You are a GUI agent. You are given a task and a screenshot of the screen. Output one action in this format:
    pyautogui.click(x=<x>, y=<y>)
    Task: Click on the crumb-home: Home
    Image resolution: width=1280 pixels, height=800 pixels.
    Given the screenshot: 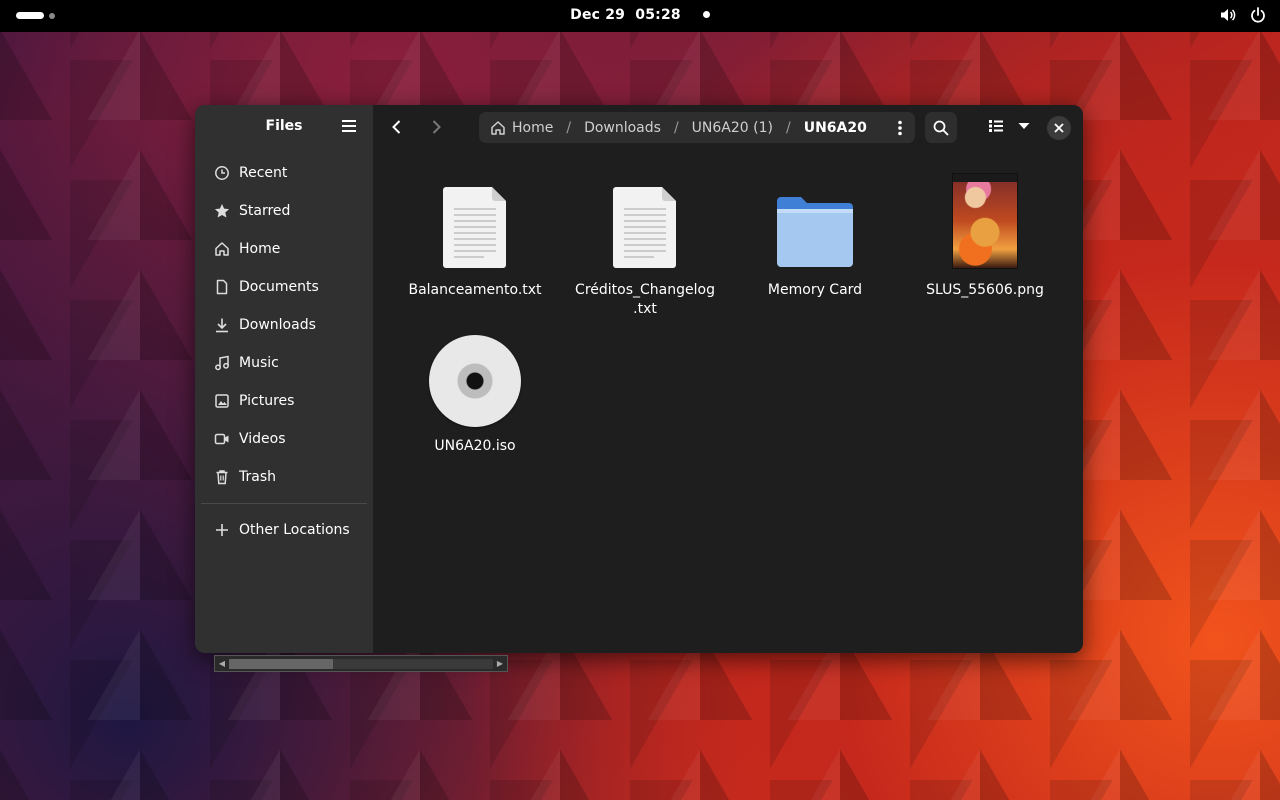 What is the action you would take?
    pyautogui.click(x=521, y=128)
    